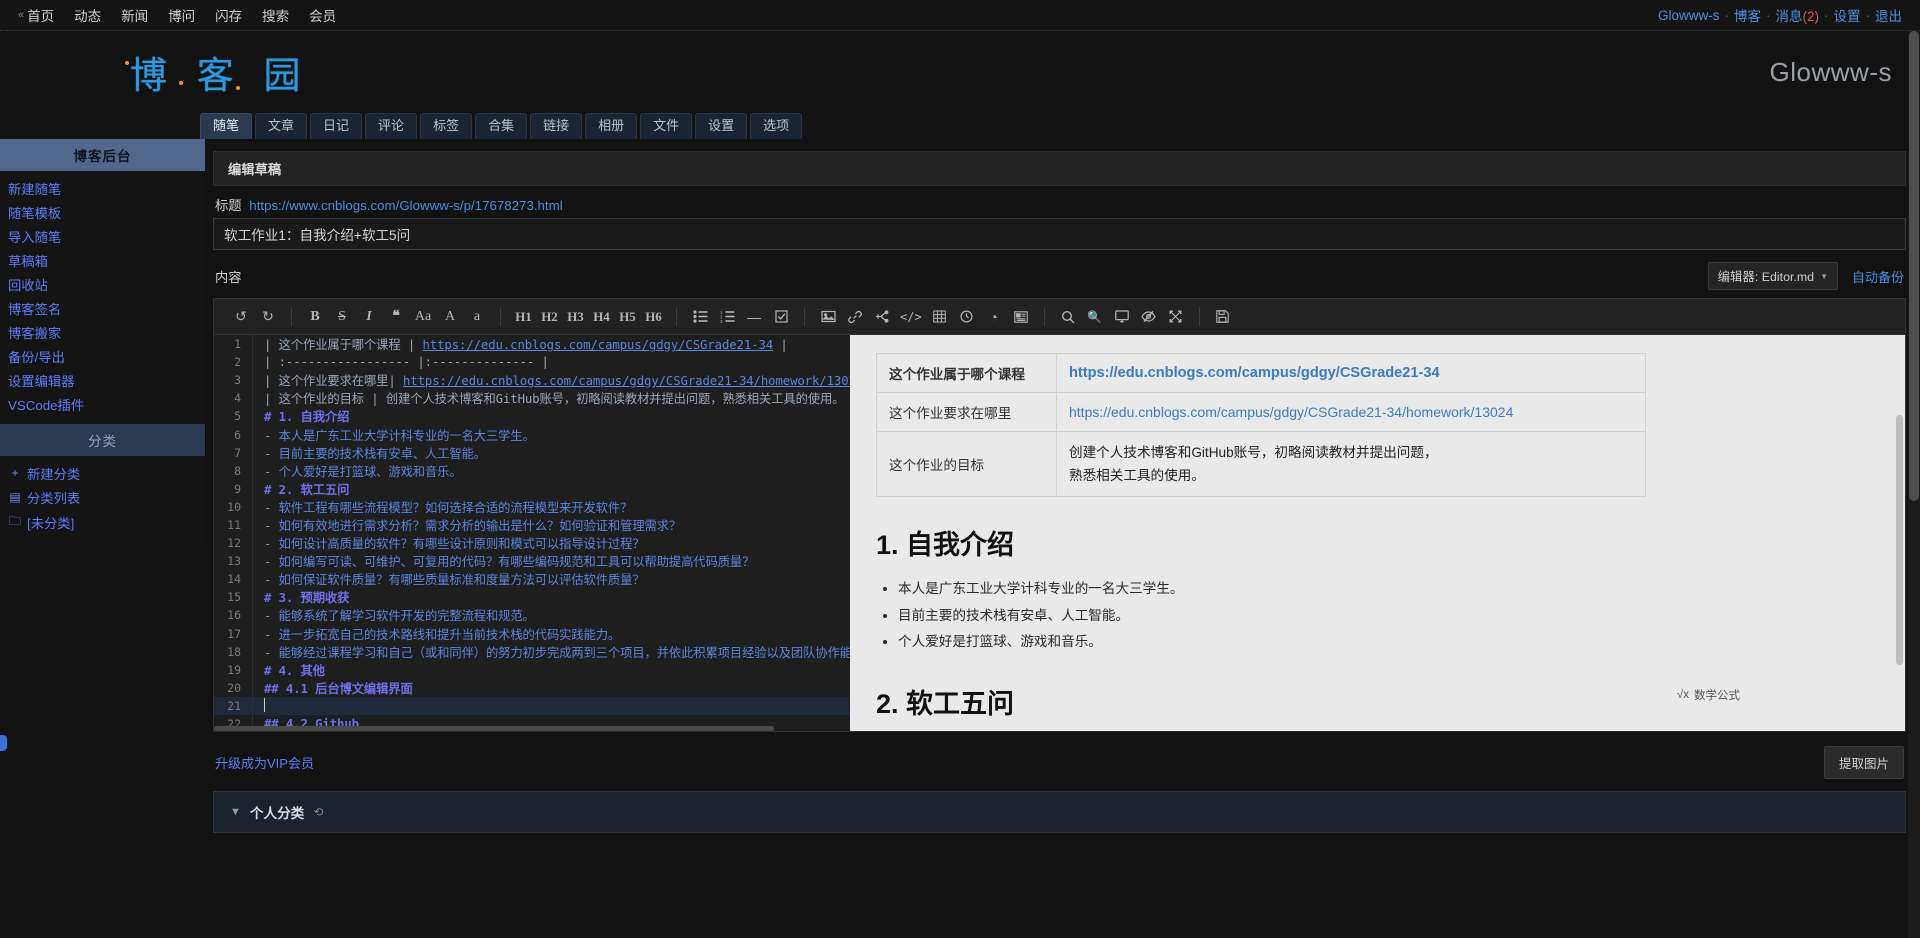 The image size is (1920, 938). What do you see at coordinates (342, 317) in the screenshot?
I see `strikethrough-icon: S` at bounding box center [342, 317].